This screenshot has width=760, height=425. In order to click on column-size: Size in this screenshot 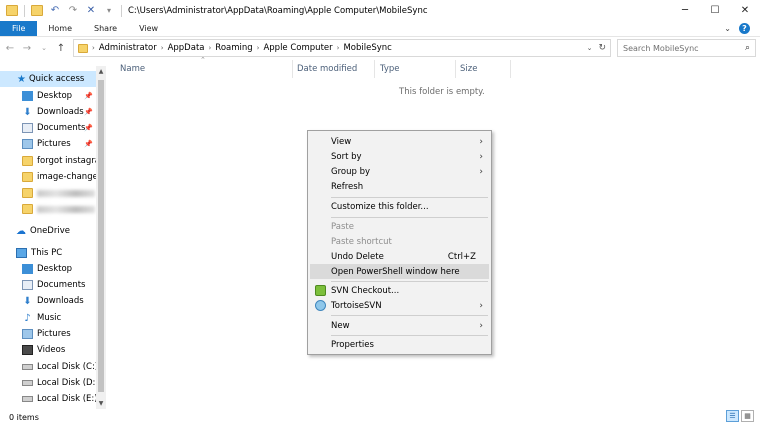, I will do `click(468, 69)`.